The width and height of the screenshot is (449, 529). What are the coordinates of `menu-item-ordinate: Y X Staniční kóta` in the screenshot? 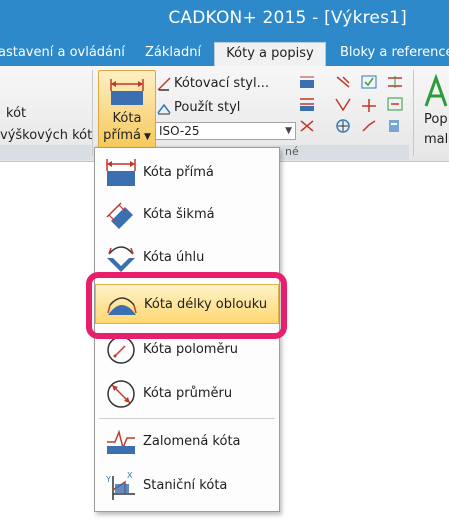 It's located at (187, 486).